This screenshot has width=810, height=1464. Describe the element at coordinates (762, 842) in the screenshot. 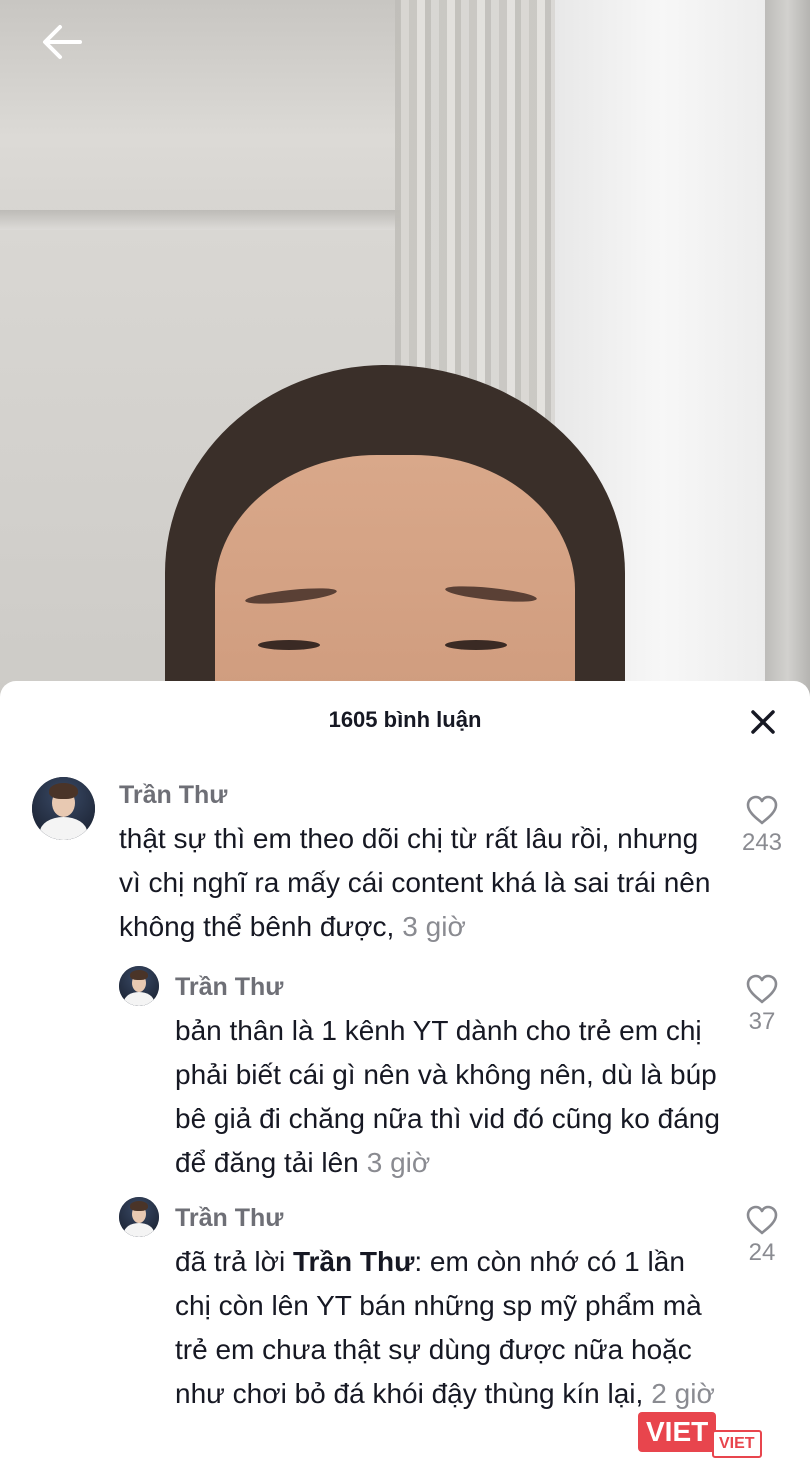

I see `like-count: 243` at that location.